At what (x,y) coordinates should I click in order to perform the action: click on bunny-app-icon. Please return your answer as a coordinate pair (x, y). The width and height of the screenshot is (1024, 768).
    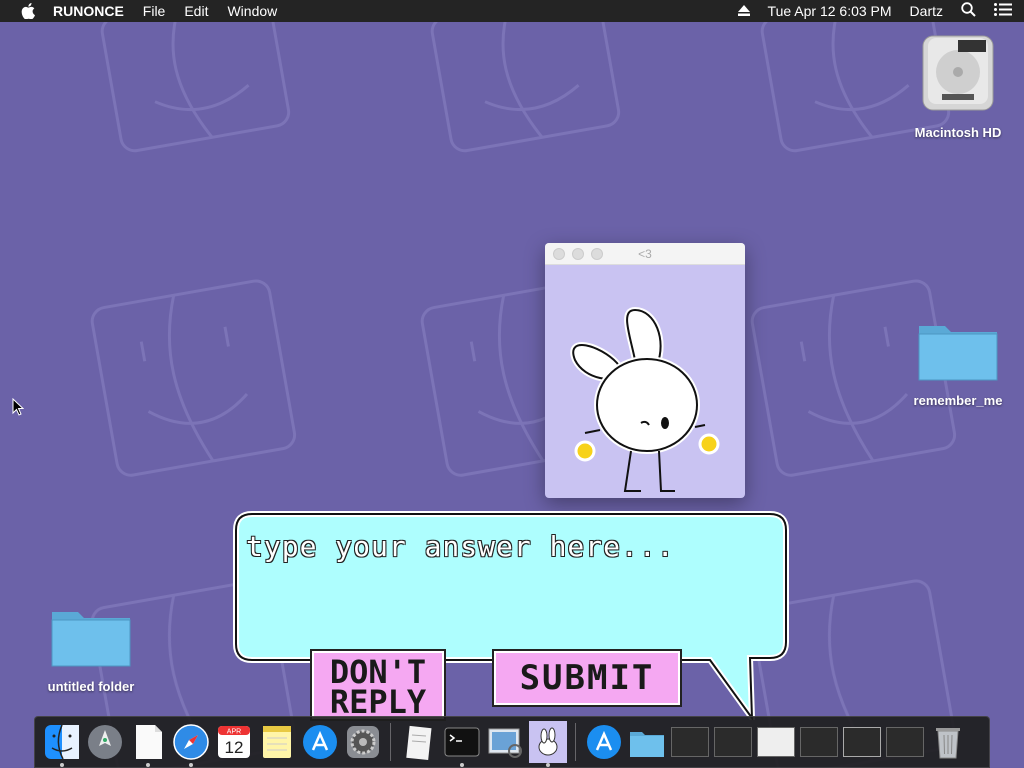
    Looking at the image, I should click on (547, 741).